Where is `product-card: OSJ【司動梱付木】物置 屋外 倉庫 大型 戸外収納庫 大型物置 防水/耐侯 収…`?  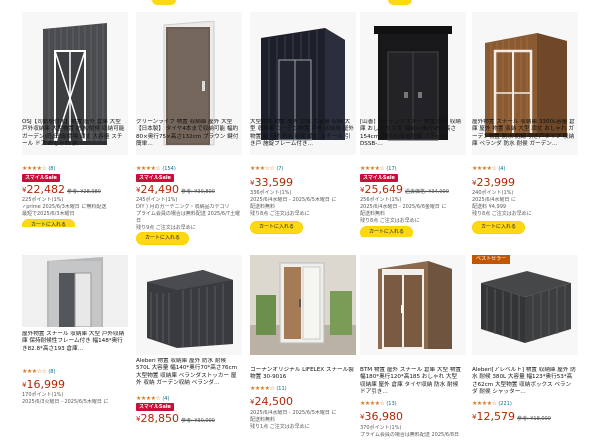 product-card: OSJ【司動梱付木】物置 屋外 倉庫 大型 戸外収納庫 大型物置 防水/耐侯 収… is located at coordinates (75, 119).